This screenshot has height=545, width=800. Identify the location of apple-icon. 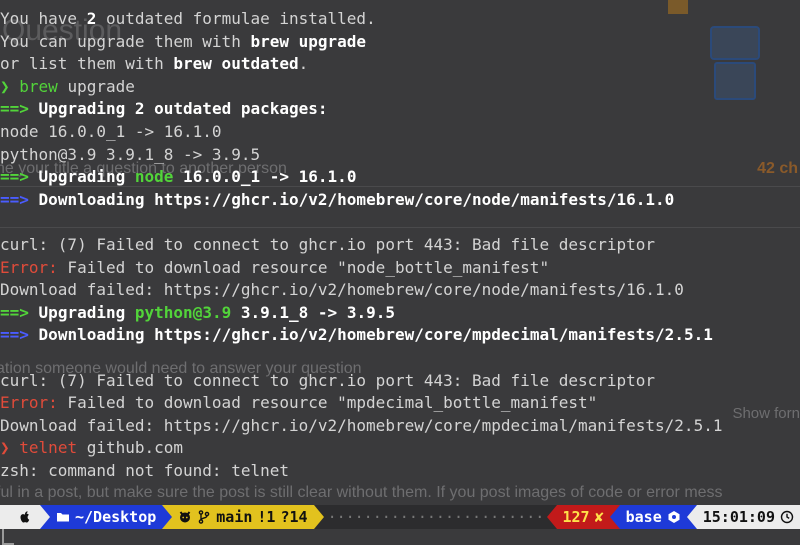
(25, 517).